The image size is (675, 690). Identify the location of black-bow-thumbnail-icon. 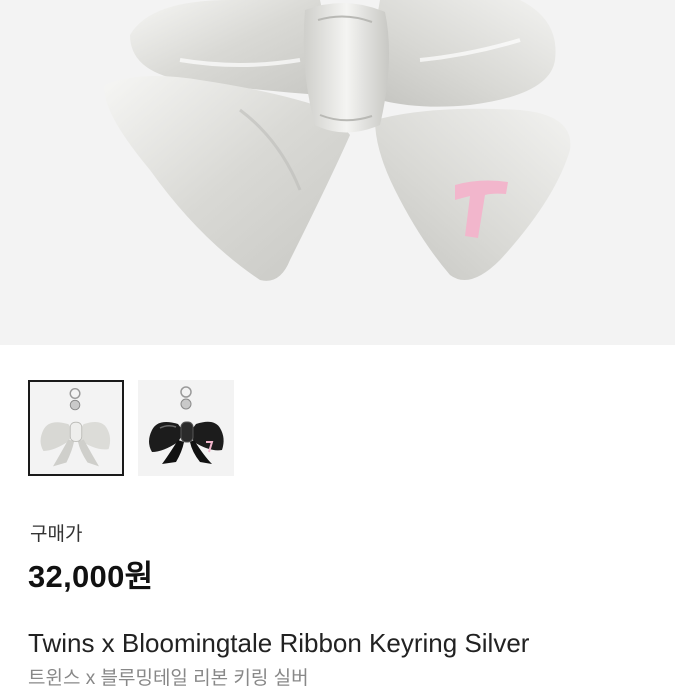
(186, 425).